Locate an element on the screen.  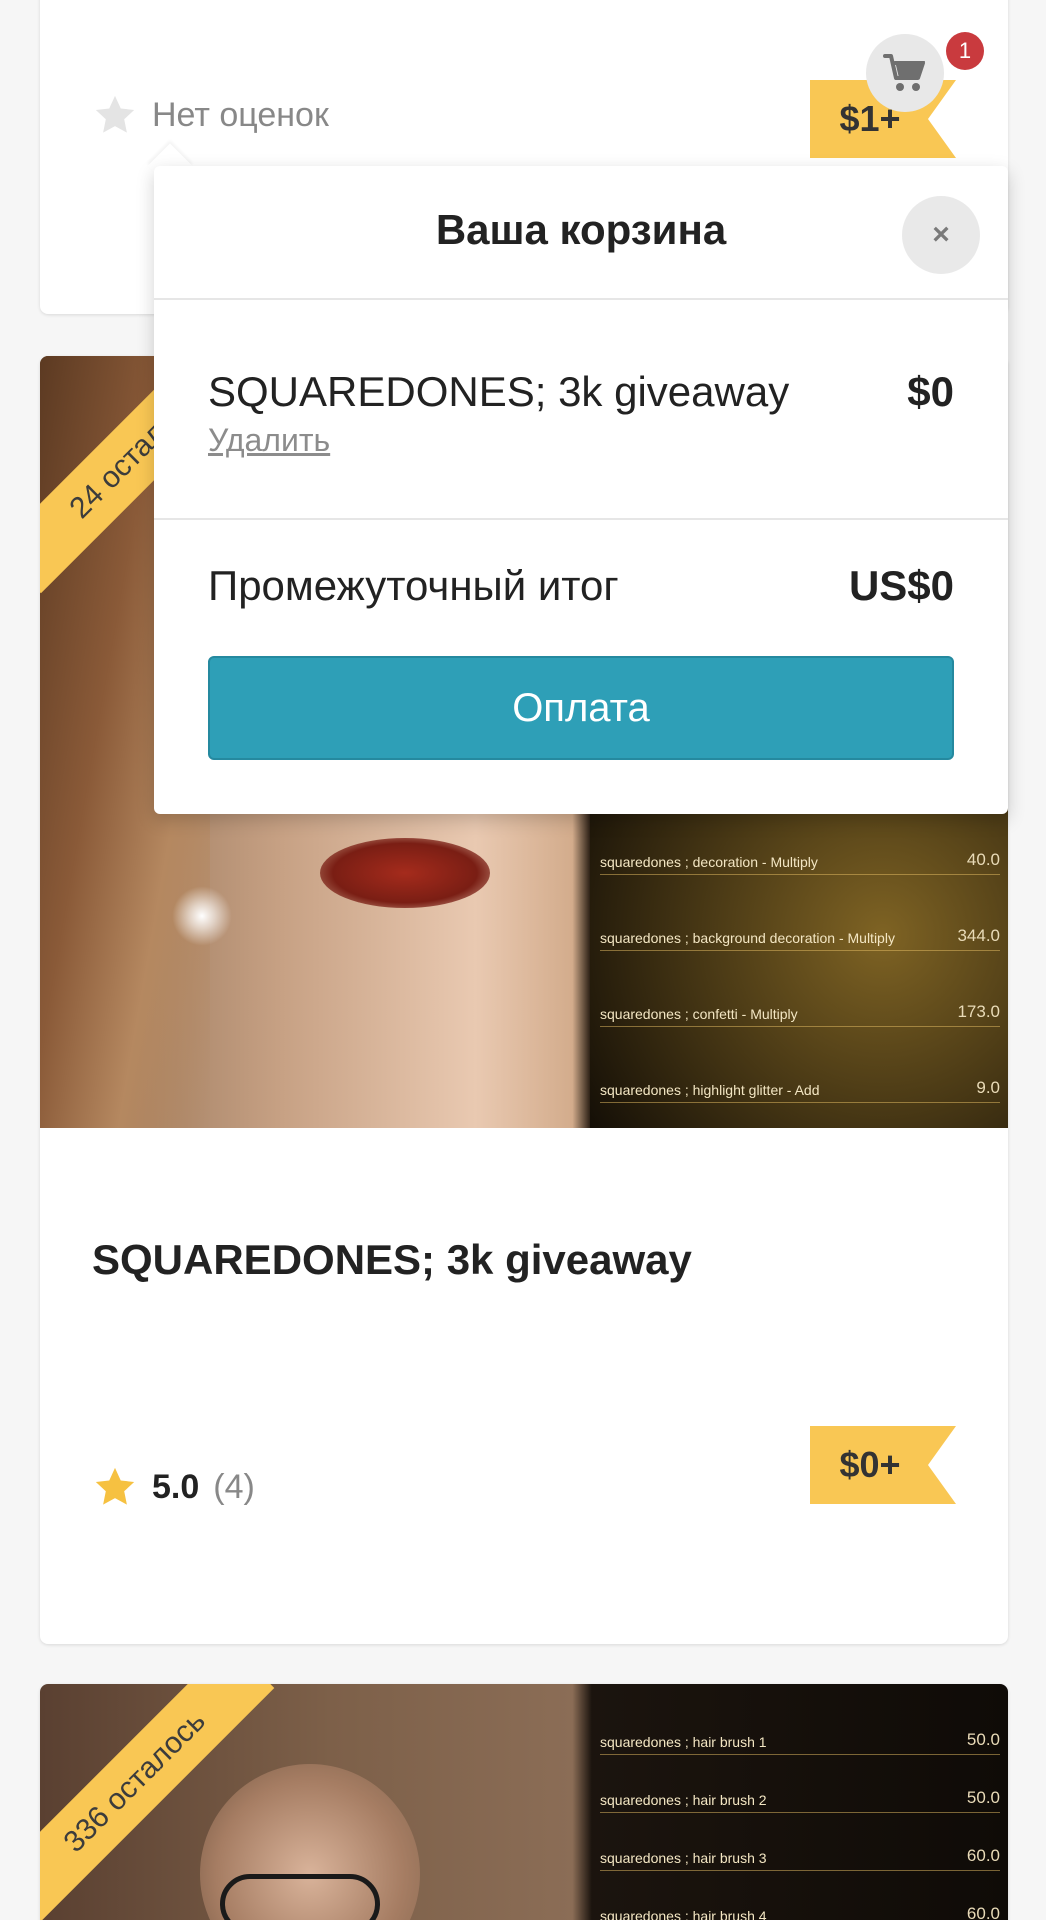
cart-item-name: SQUAREDONES; 3k giveaway is located at coordinates (498, 392).